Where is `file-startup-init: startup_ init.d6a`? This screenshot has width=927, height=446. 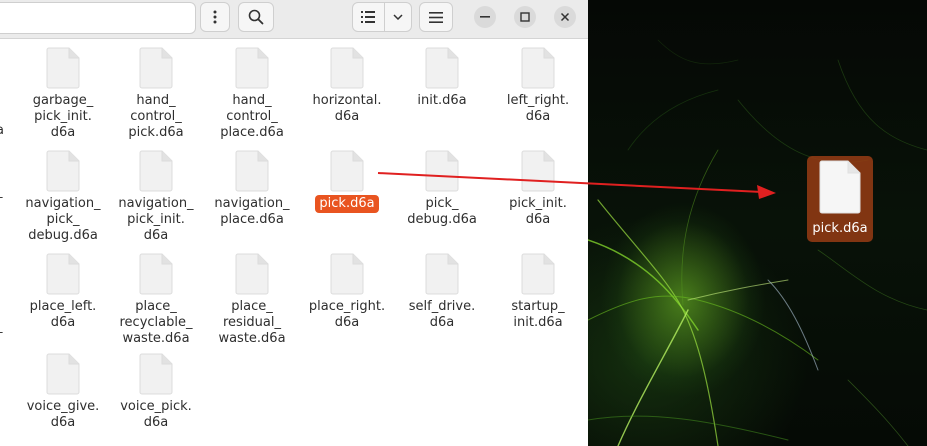
file-startup-init: startup_ init.d6a is located at coordinates (538, 292).